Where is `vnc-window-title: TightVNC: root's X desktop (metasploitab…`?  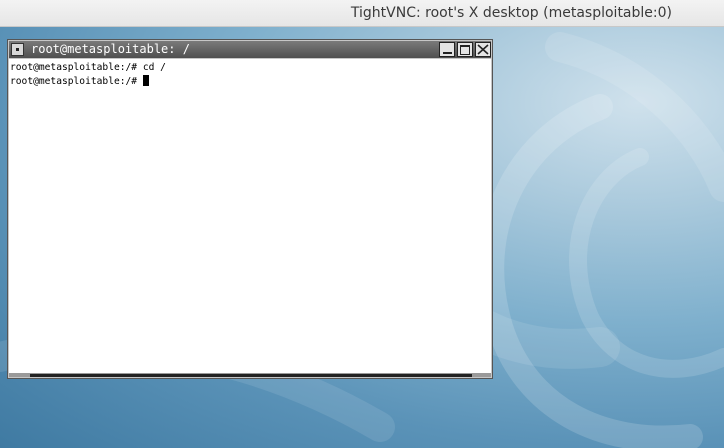 vnc-window-title: TightVNC: root's X desktop (metasploitab… is located at coordinates (511, 13).